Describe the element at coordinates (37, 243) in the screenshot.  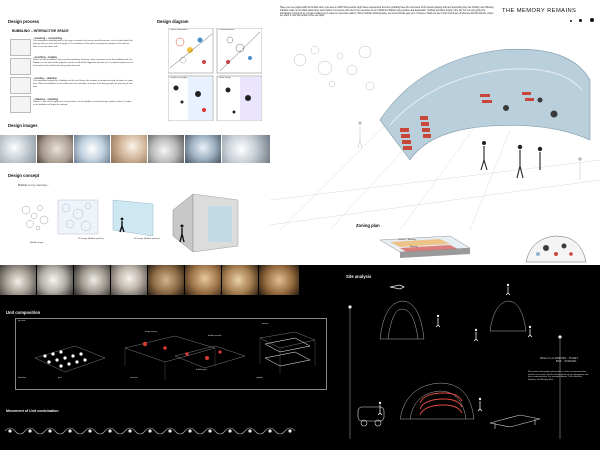
I see `concept-caption: Bubble image` at that location.